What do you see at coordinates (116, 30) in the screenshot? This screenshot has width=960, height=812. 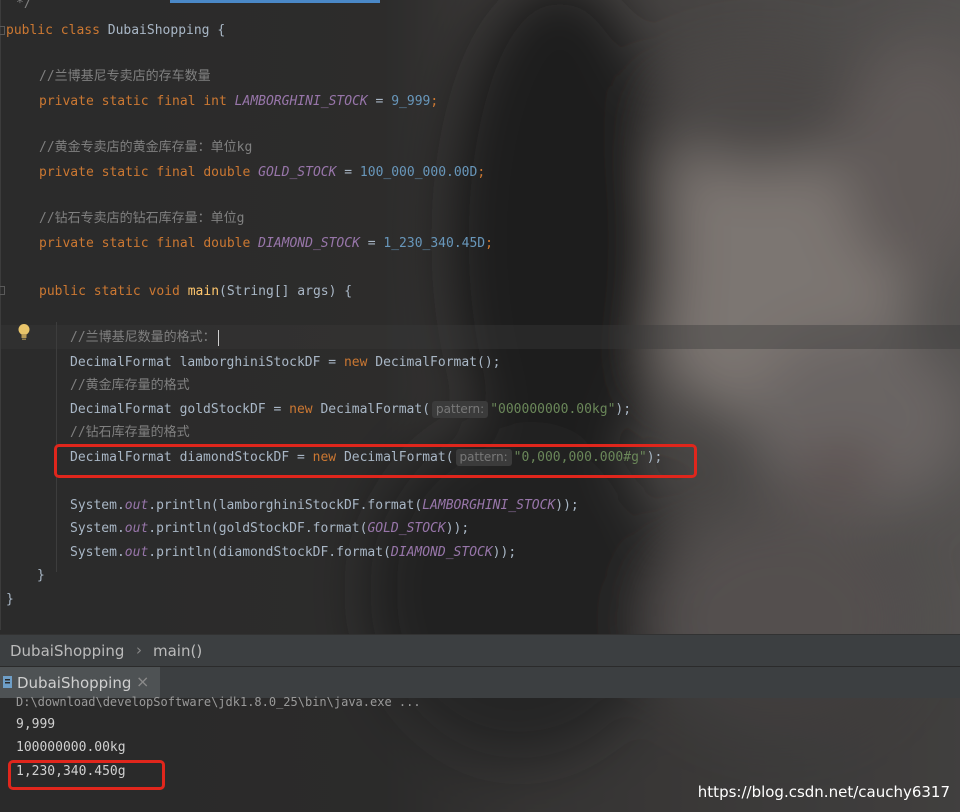 I see `class-declaration-line: public class DubaiShopping {` at bounding box center [116, 30].